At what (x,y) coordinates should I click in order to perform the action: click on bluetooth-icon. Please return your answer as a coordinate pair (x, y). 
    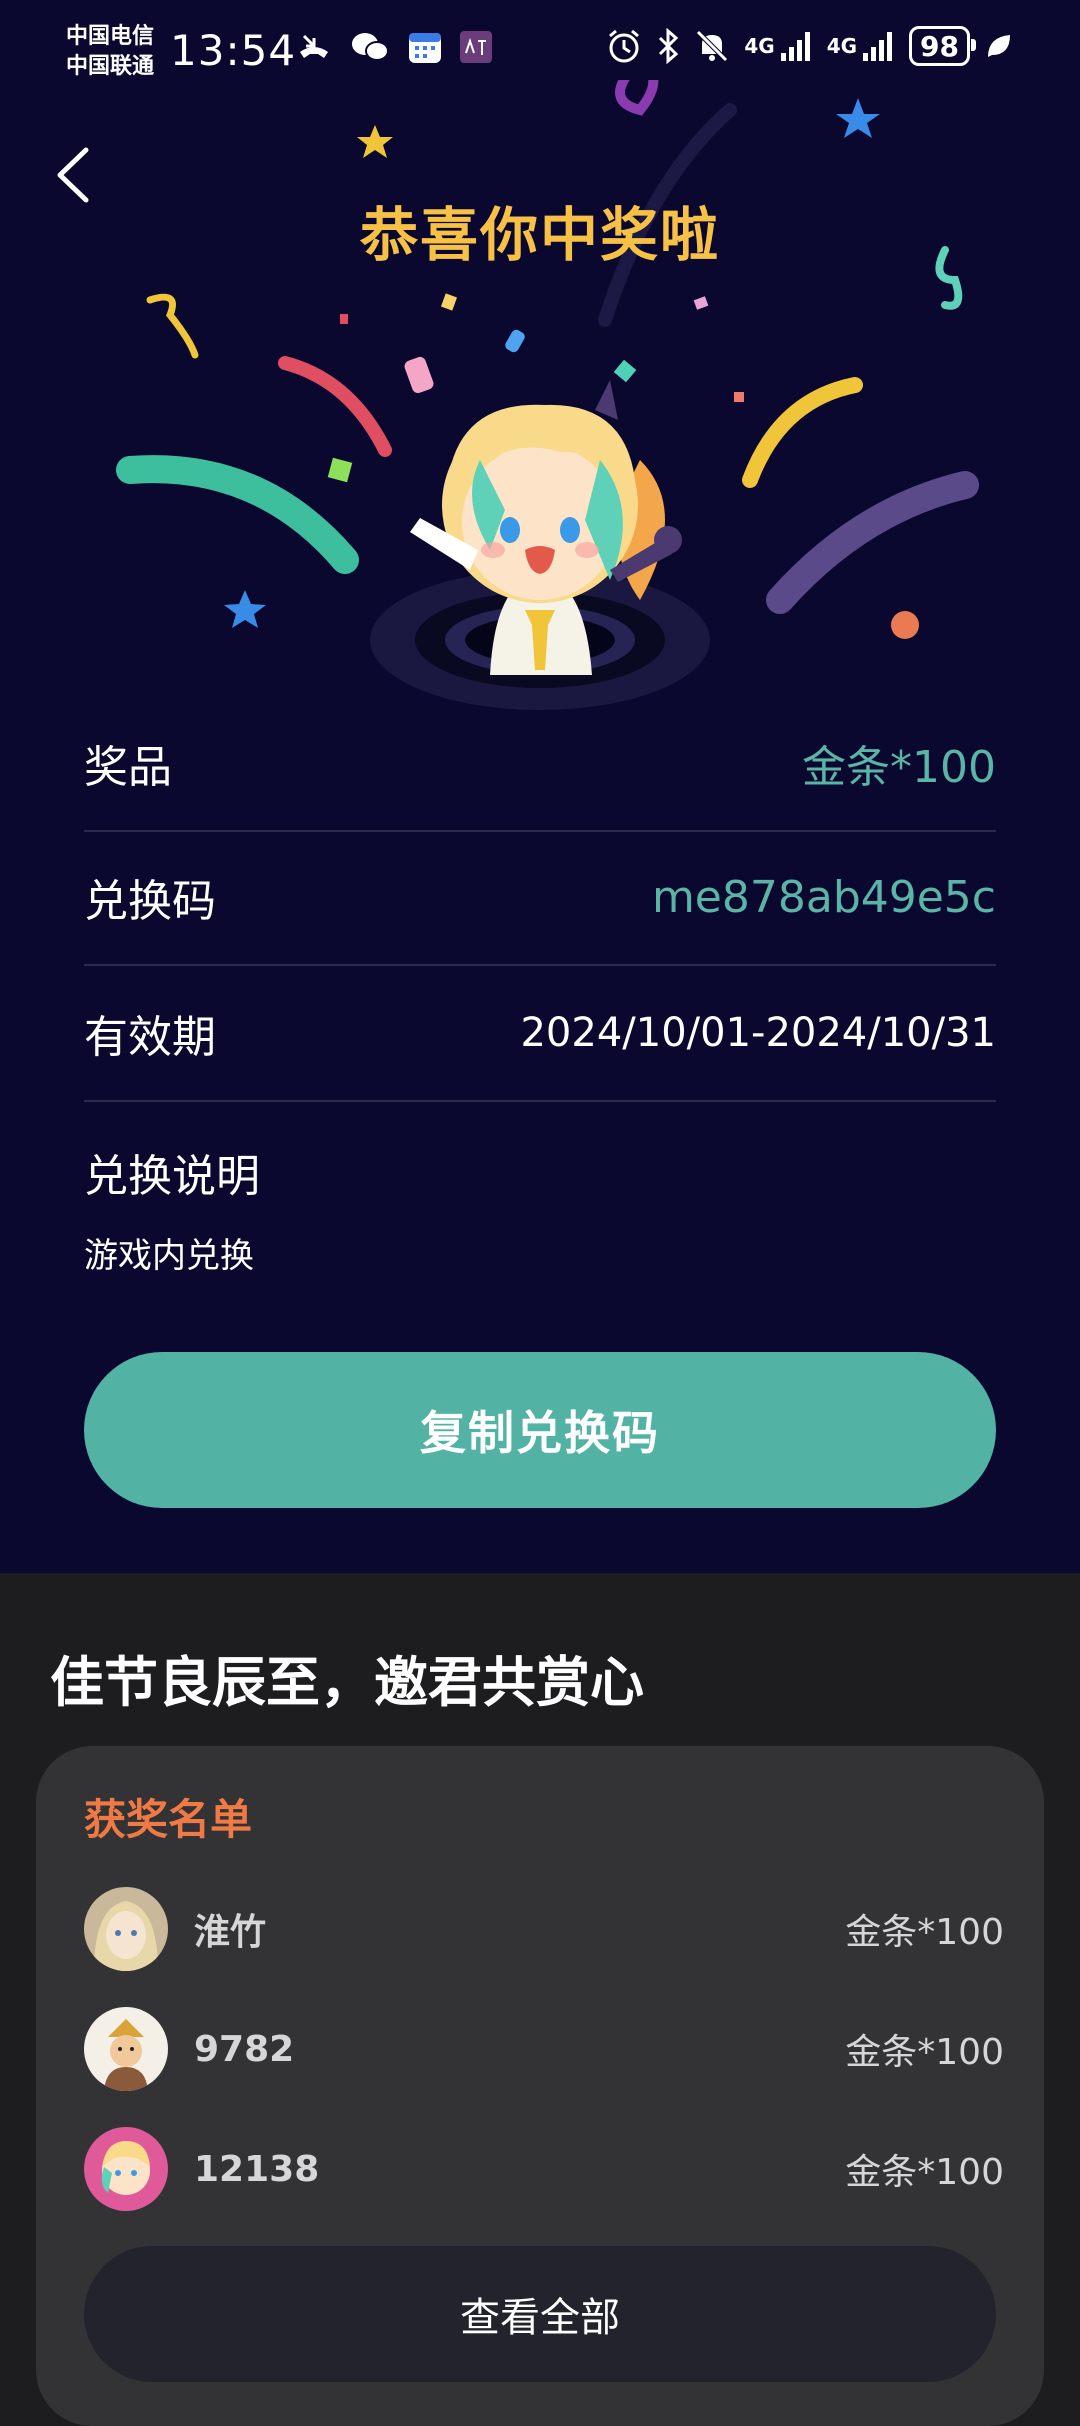
    Looking at the image, I should click on (669, 46).